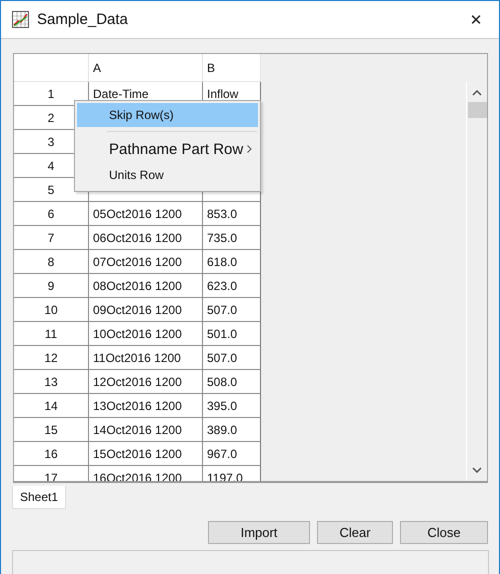 The height and width of the screenshot is (574, 500). Describe the element at coordinates (146, 262) in the screenshot. I see `table-cell: 07Oct2016 1200` at that location.